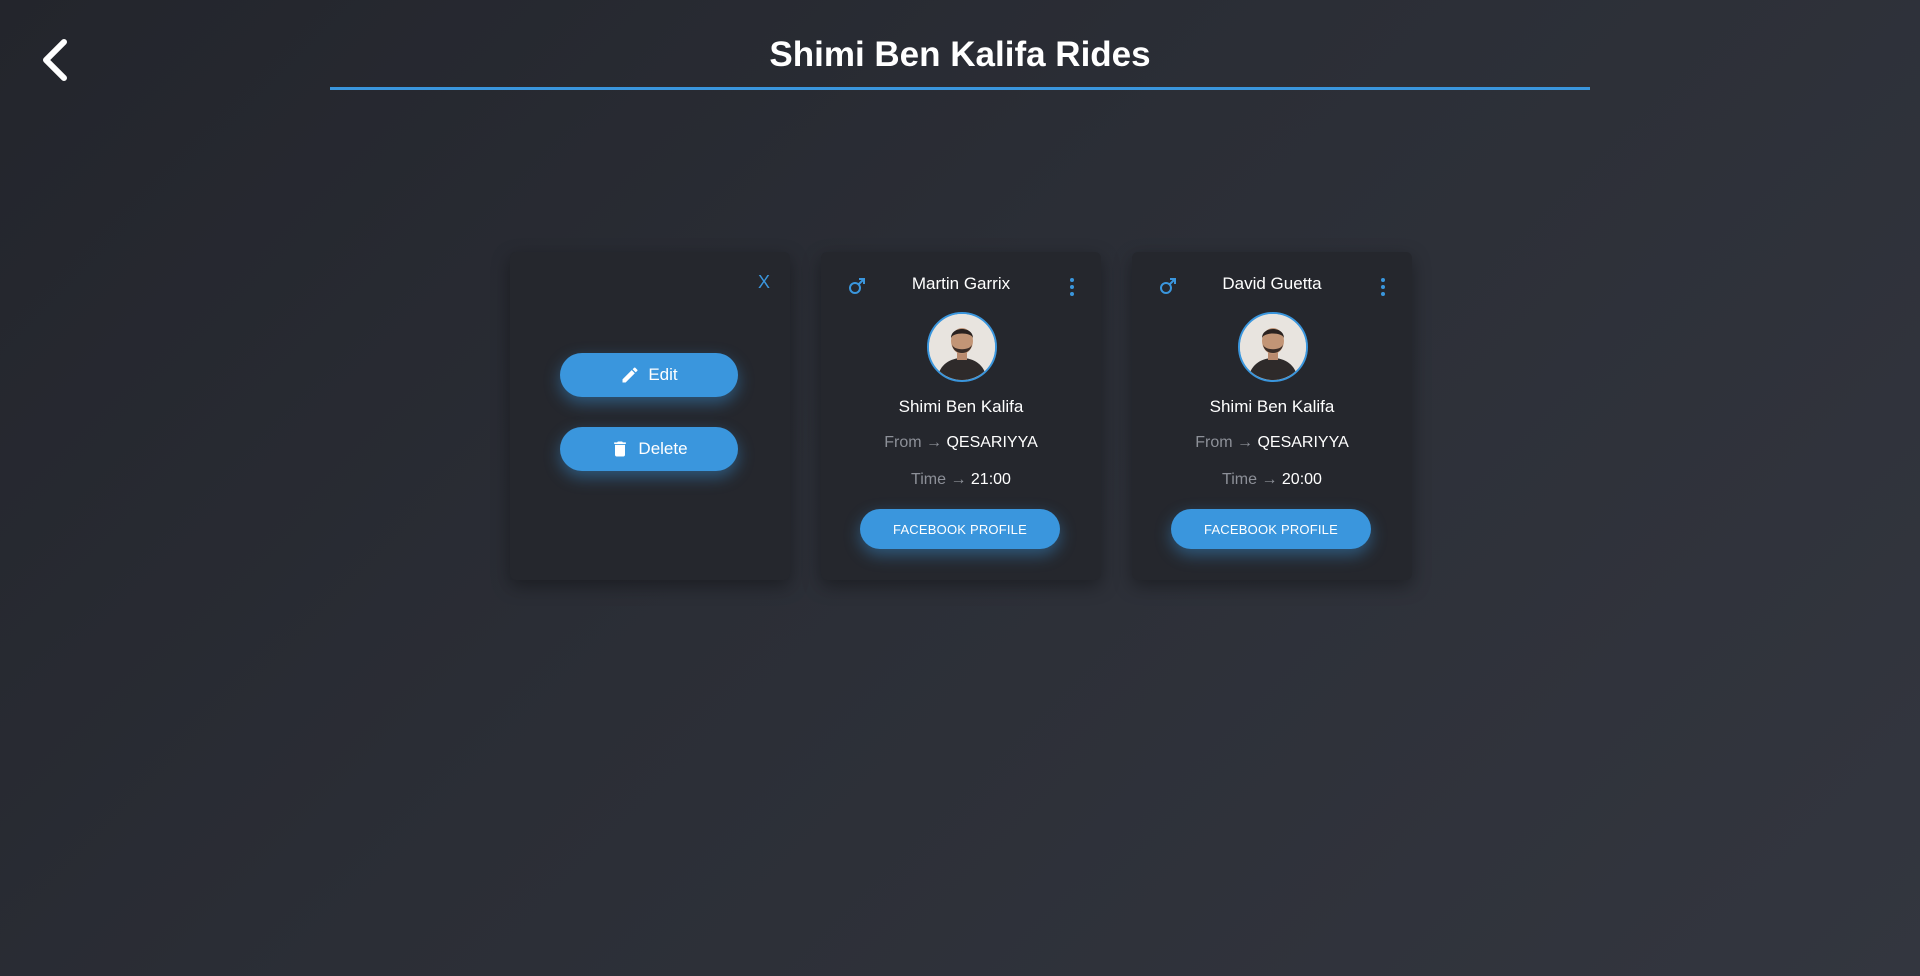  I want to click on ride-card-title: Martin Garrix, so click(961, 283).